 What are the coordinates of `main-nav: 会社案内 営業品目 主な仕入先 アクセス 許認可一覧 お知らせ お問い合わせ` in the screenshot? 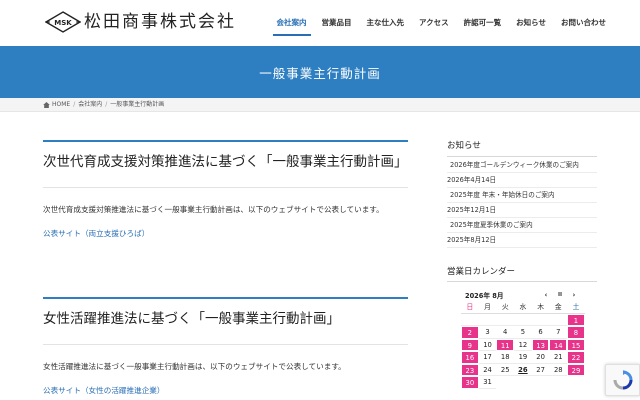 It's located at (434, 23).